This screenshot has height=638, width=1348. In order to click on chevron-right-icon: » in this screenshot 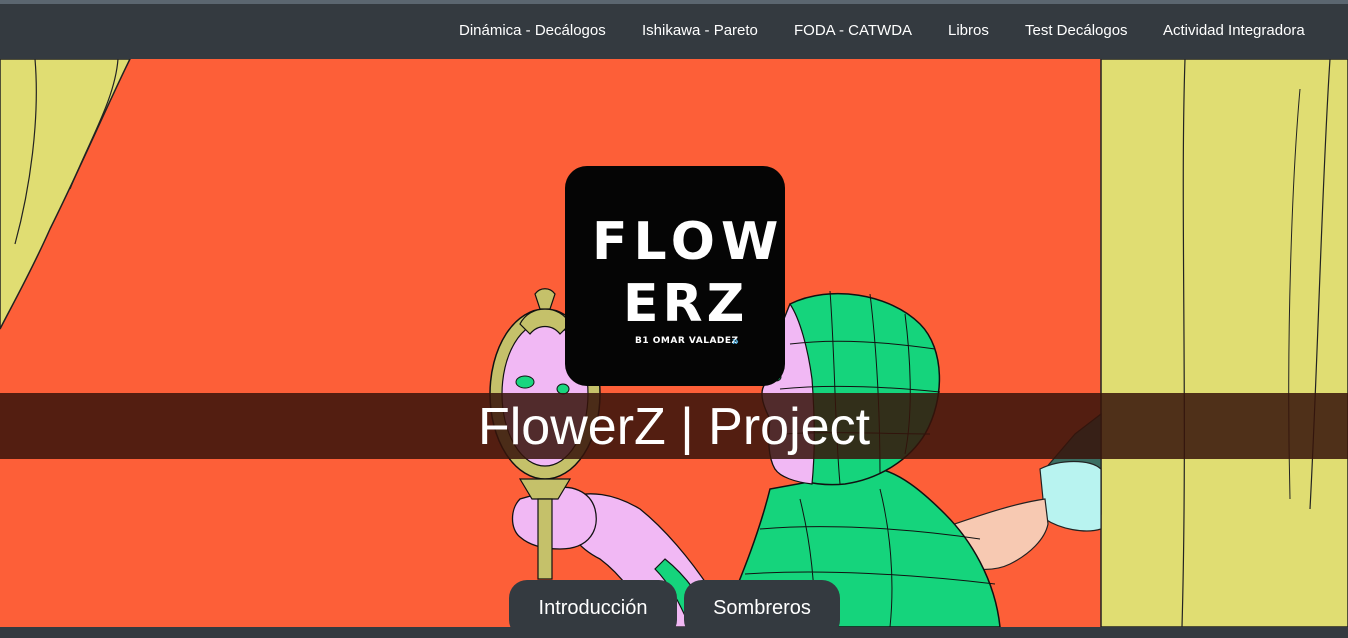, I will do `click(735, 341)`.